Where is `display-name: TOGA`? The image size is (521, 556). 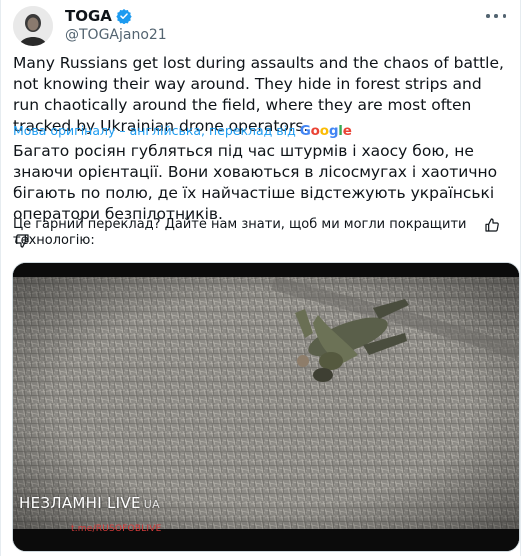
display-name: TOGA is located at coordinates (88, 16).